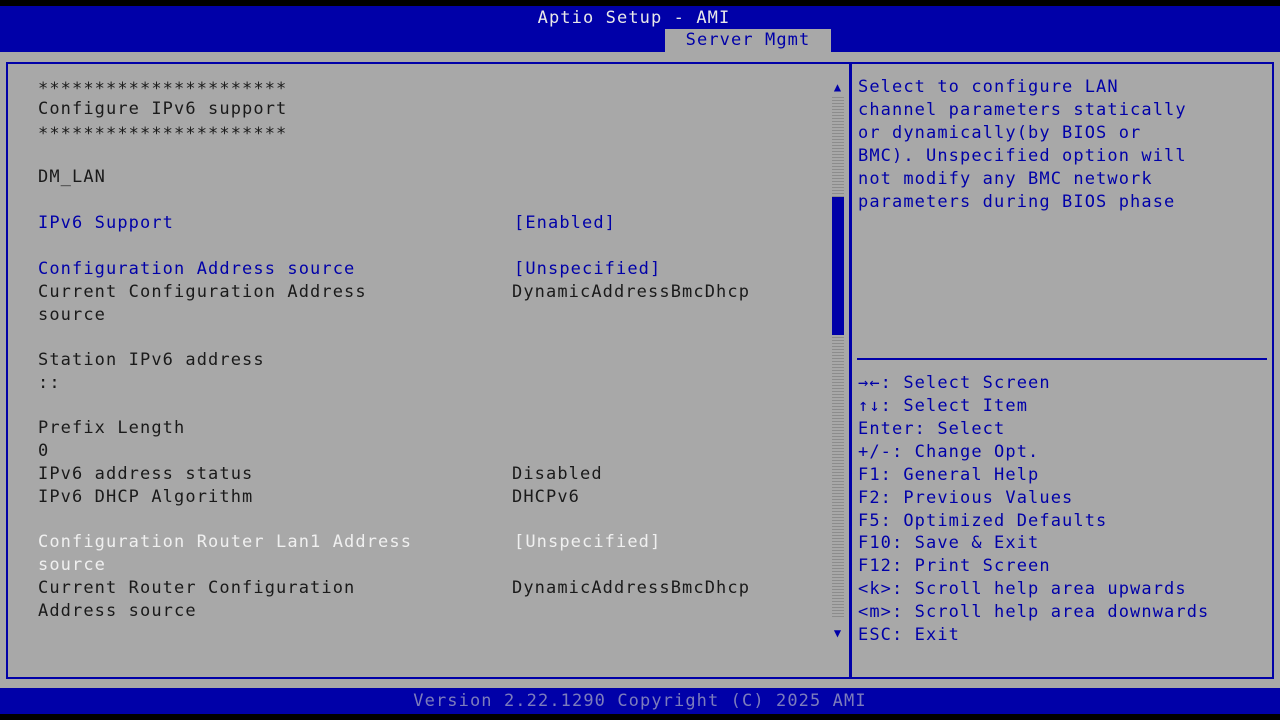  I want to click on help-line: BMC). Unspecified option will, so click(1022, 156).